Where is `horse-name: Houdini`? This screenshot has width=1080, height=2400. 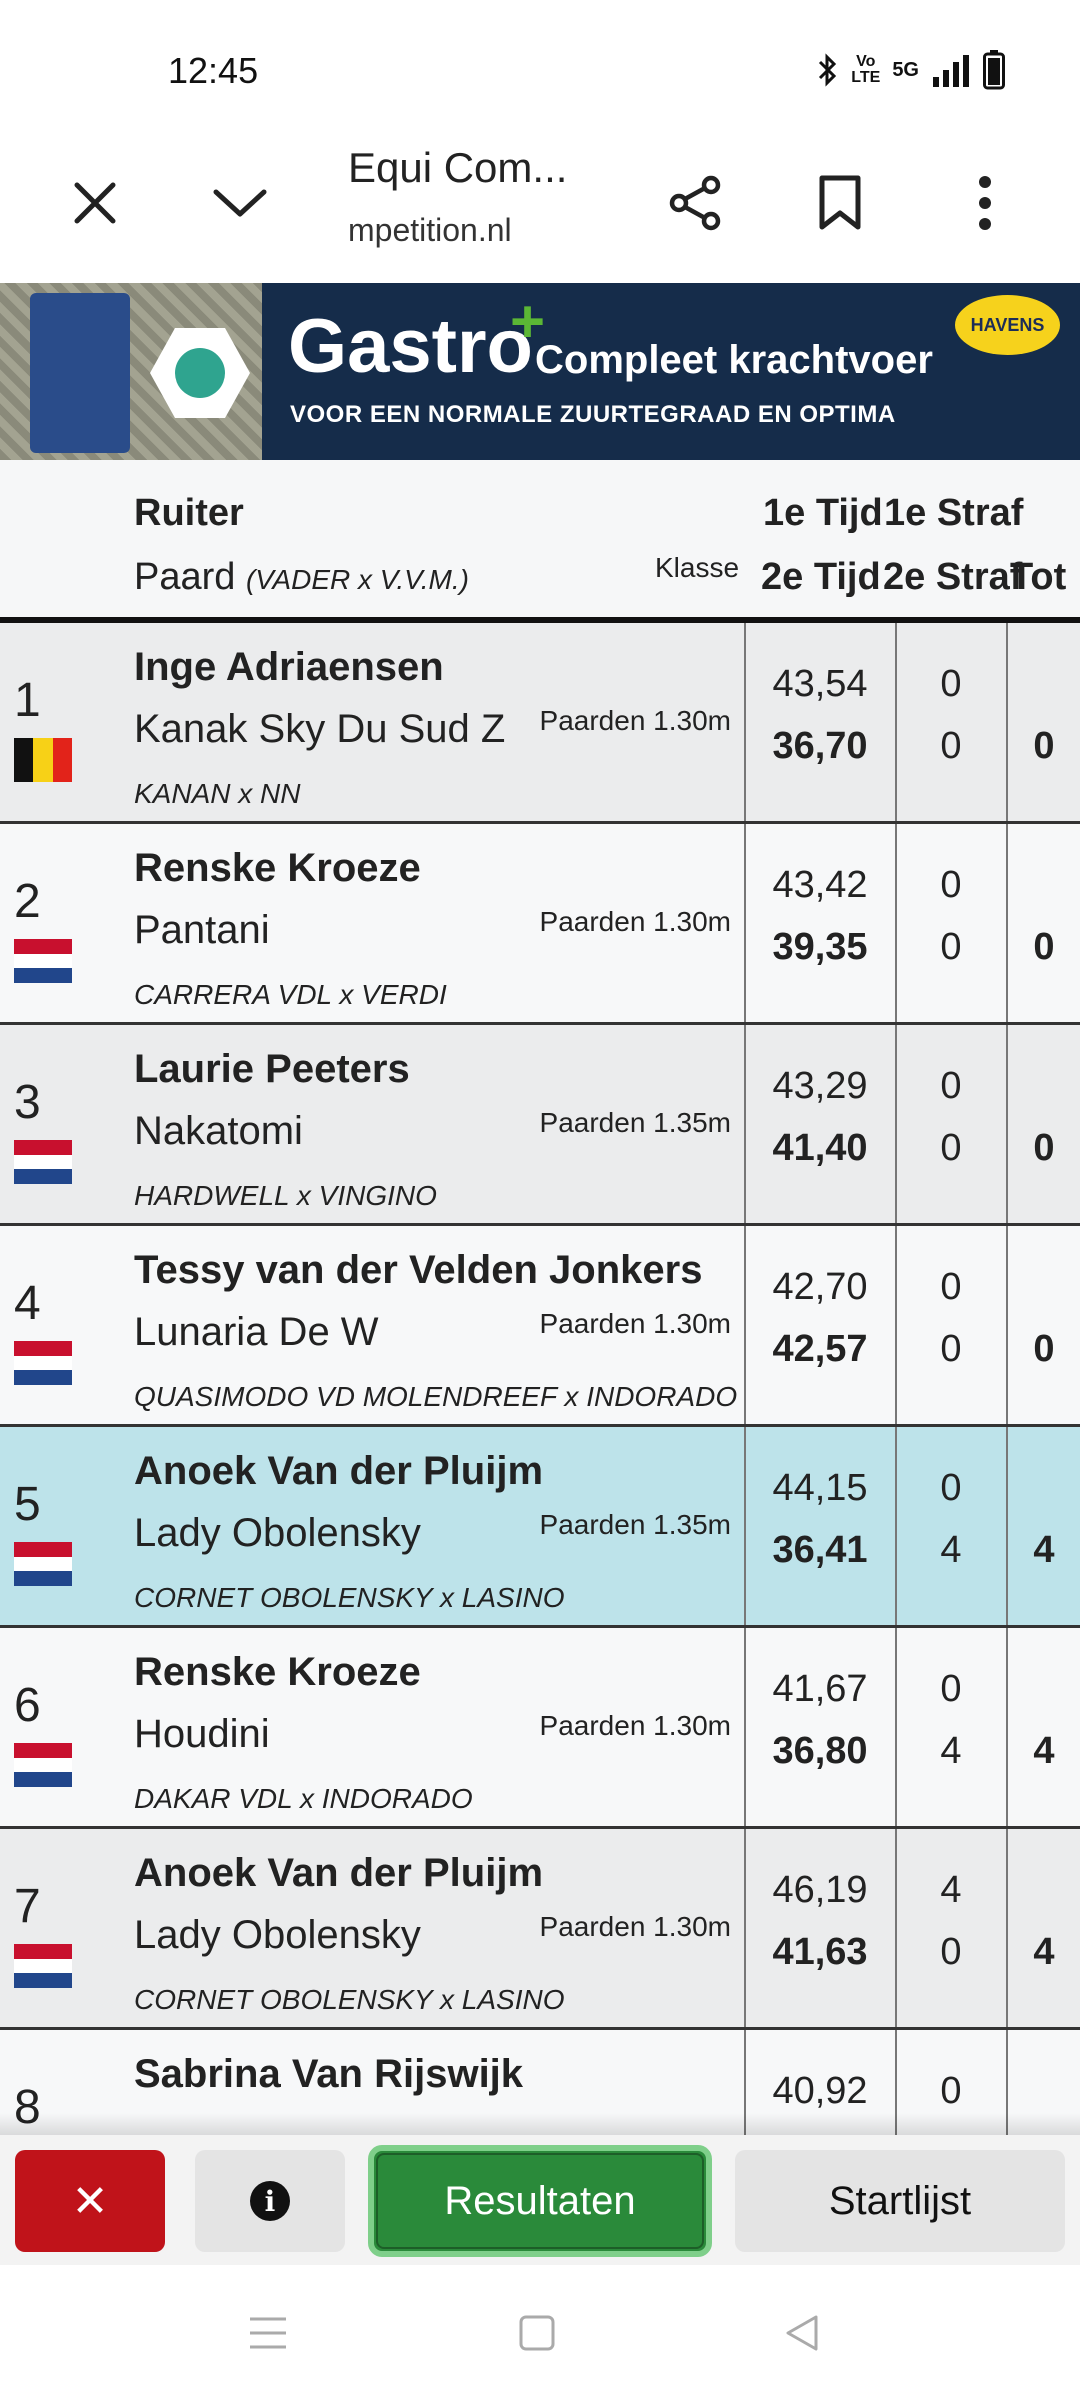
horse-name: Houdini is located at coordinates (202, 1734).